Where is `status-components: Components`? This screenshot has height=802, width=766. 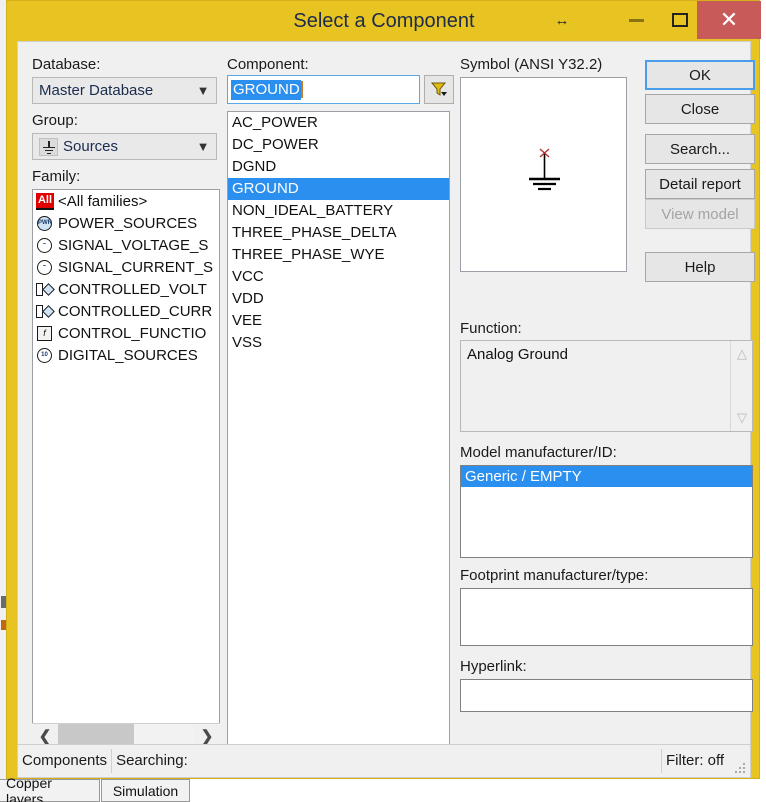
status-components: Components is located at coordinates (65, 760).